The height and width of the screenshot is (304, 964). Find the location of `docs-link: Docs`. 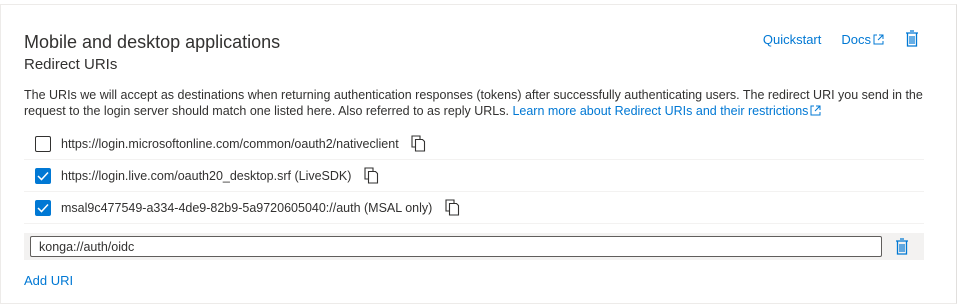

docs-link: Docs is located at coordinates (862, 39).